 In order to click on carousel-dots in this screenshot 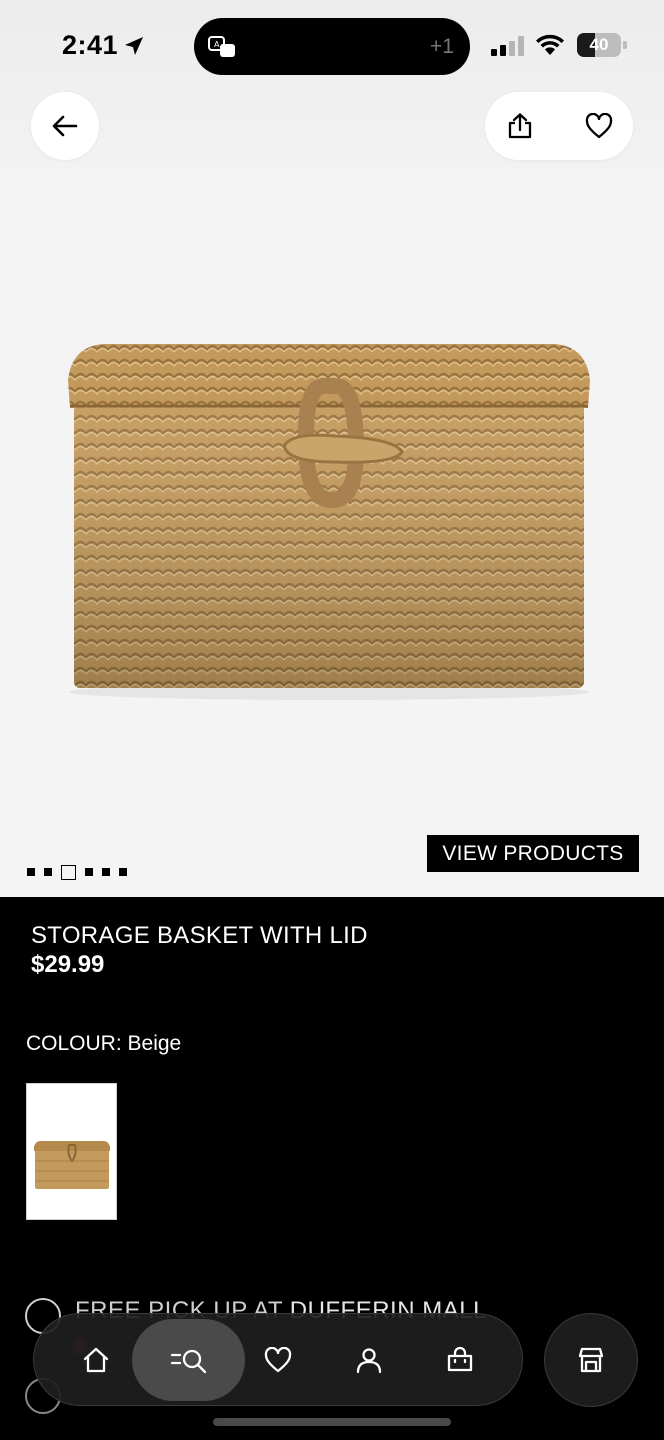, I will do `click(77, 872)`.